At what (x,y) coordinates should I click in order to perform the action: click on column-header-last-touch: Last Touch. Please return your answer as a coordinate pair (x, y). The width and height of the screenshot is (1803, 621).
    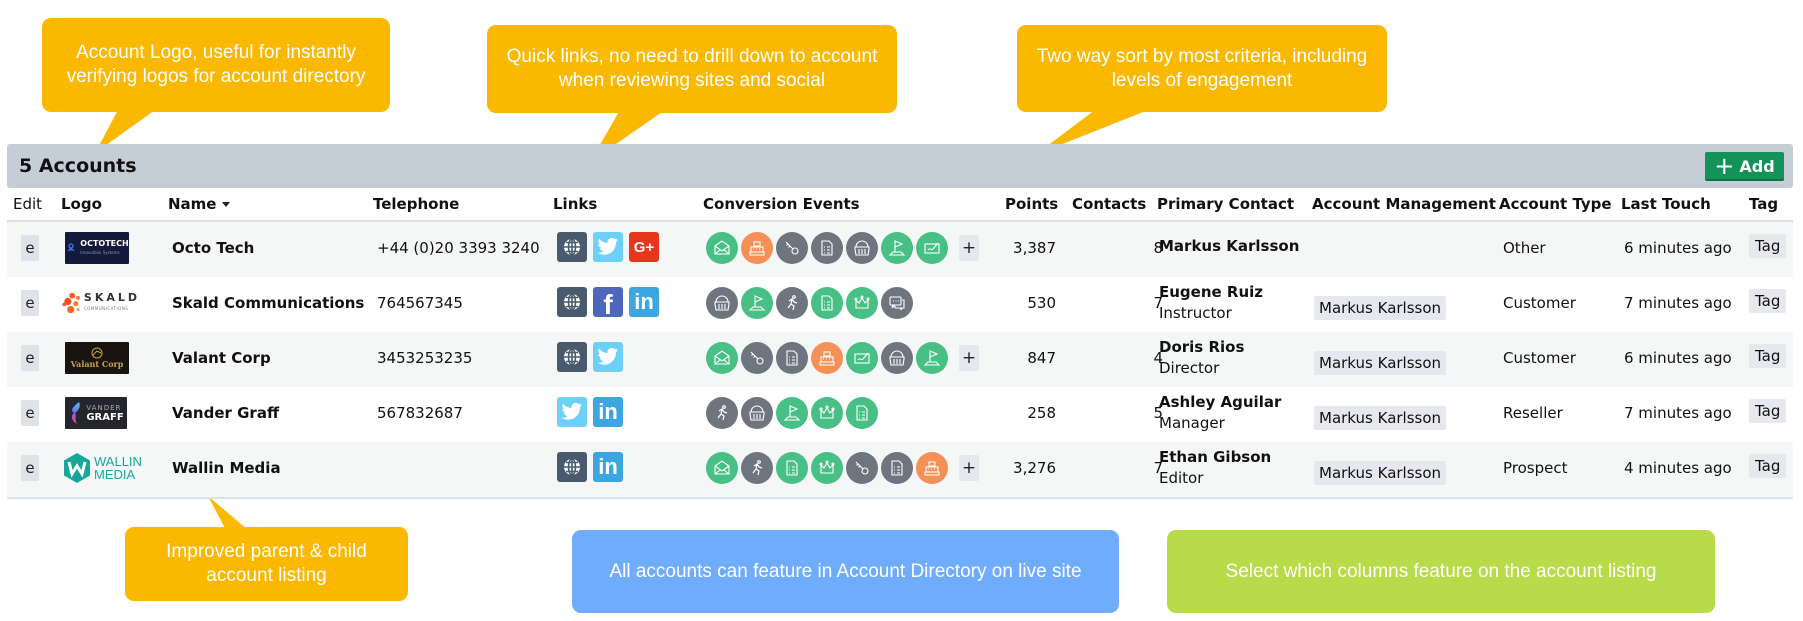
    Looking at the image, I should click on (1666, 204).